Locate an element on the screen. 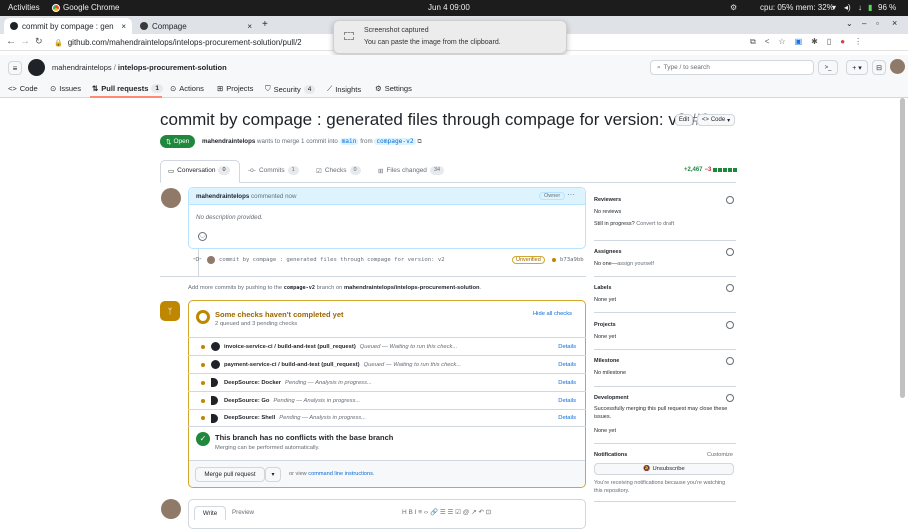 The image size is (908, 529). open-in-app-icon: ⧉ is located at coordinates (753, 42).